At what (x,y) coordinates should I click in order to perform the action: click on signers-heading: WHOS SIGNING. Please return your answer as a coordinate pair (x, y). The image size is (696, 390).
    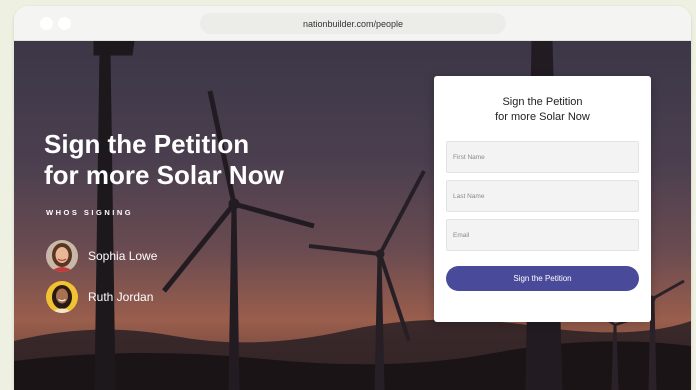
    Looking at the image, I should click on (90, 212).